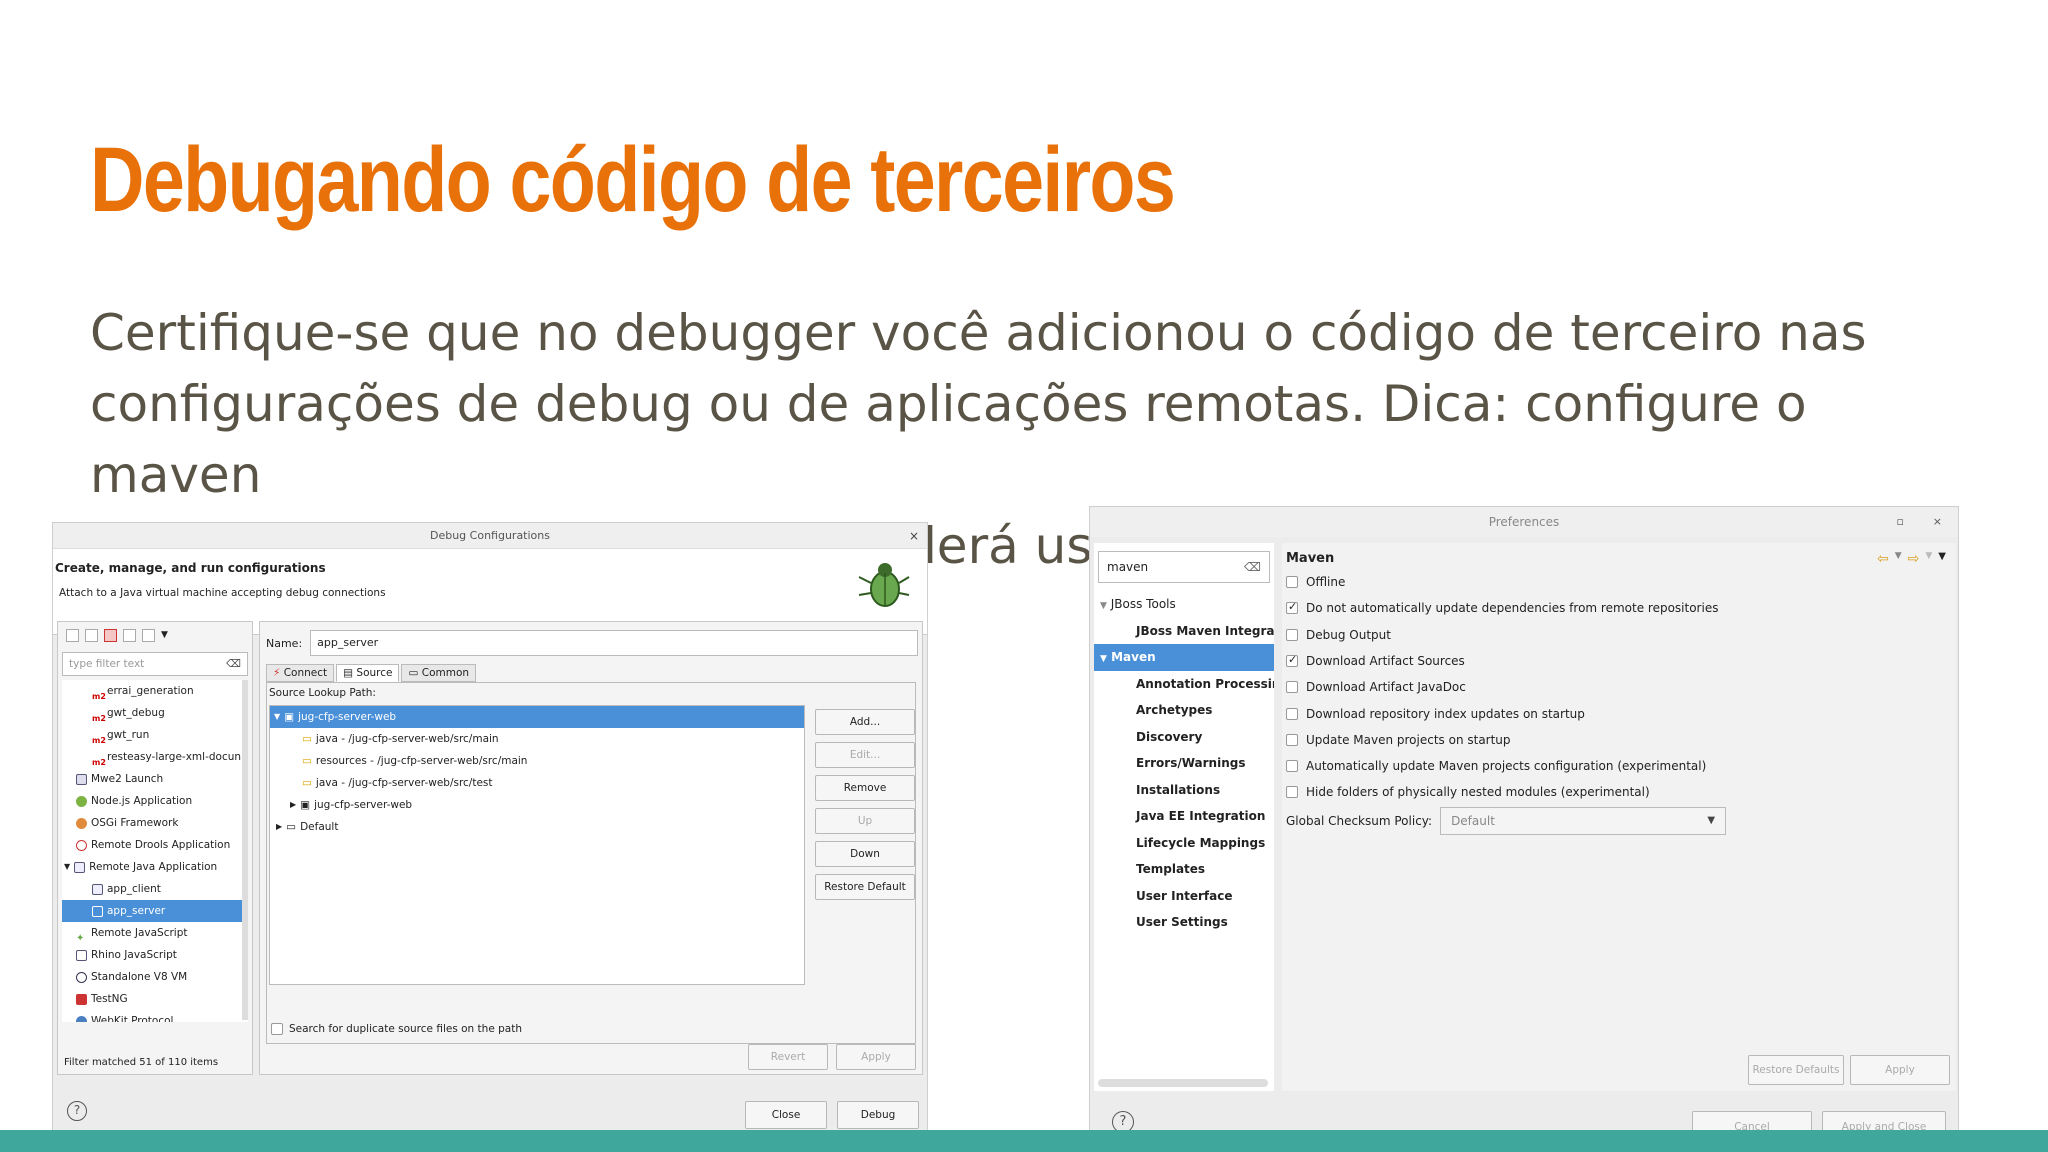  Describe the element at coordinates (155, 779) in the screenshot. I see `tree-item: Mwe2 Launch` at that location.